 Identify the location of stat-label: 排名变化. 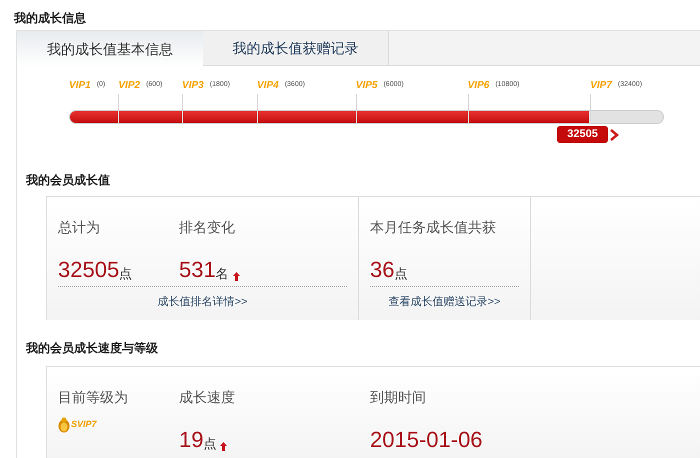
(207, 227).